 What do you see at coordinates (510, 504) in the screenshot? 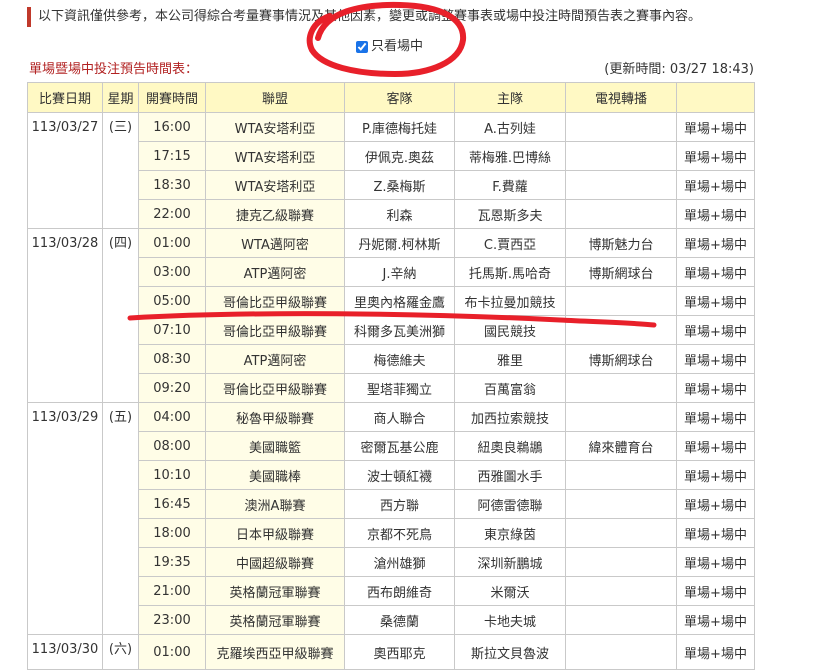
I see `home-team-cell: 阿德雷德聯` at bounding box center [510, 504].